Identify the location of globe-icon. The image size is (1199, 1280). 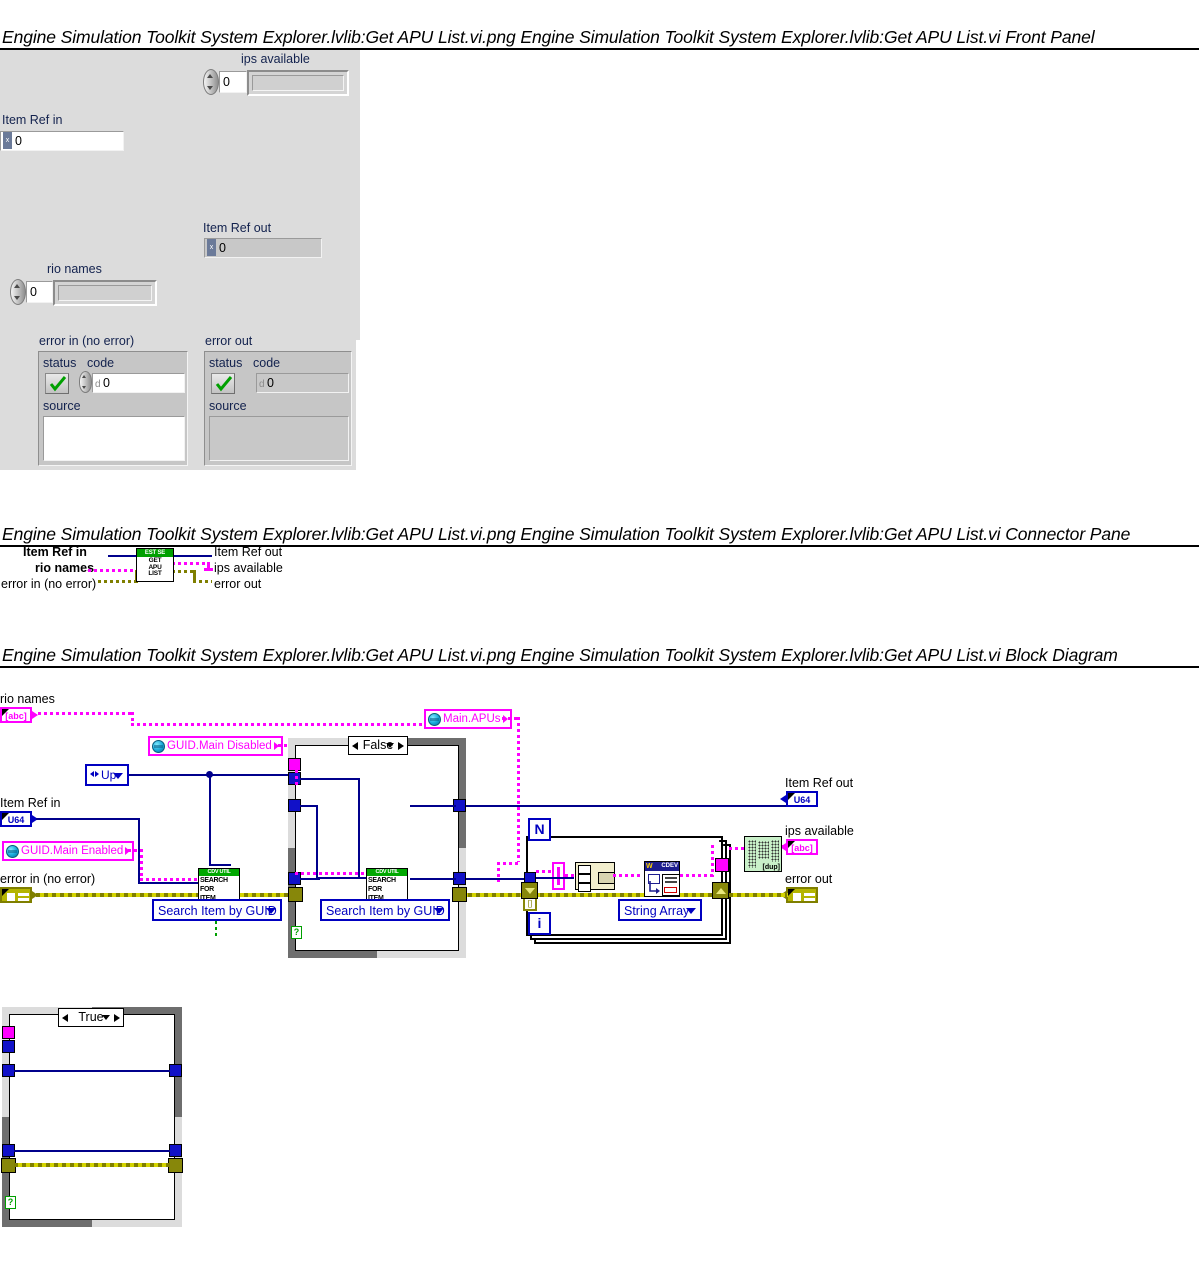
(158, 746).